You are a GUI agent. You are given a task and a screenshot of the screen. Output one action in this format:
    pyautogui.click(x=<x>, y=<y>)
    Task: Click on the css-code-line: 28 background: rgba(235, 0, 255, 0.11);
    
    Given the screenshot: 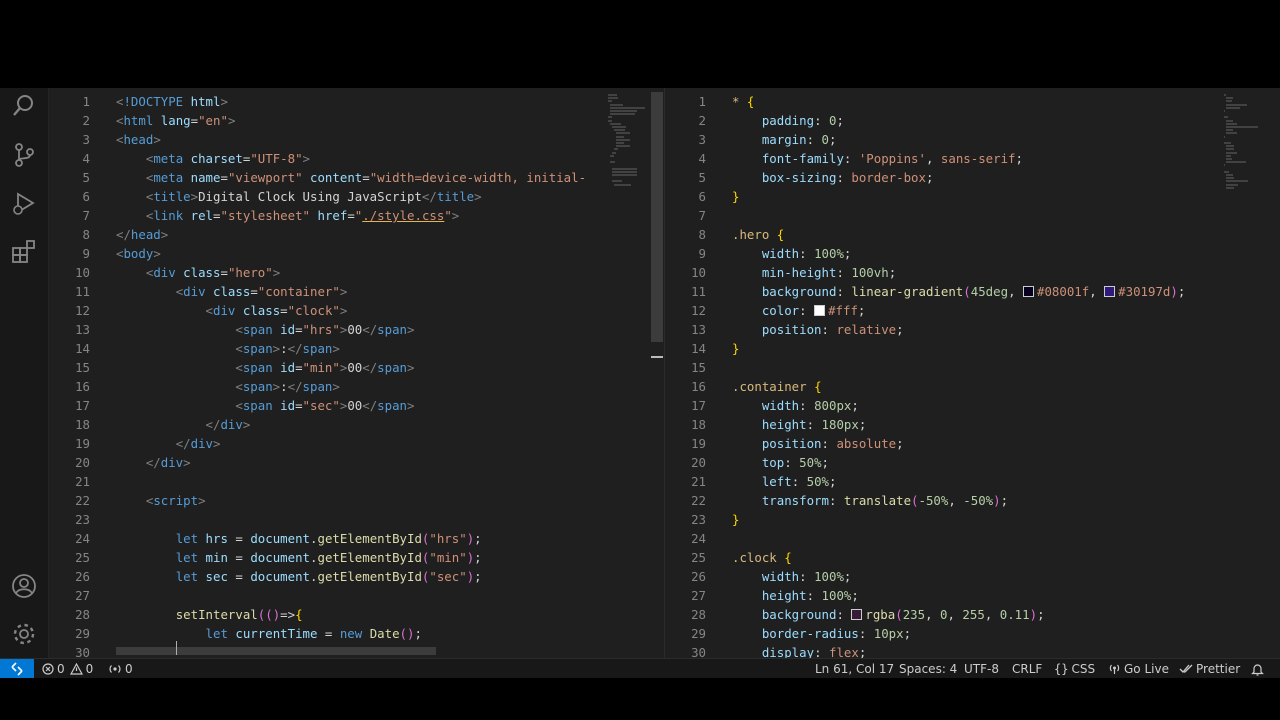 What is the action you would take?
    pyautogui.click(x=972, y=614)
    